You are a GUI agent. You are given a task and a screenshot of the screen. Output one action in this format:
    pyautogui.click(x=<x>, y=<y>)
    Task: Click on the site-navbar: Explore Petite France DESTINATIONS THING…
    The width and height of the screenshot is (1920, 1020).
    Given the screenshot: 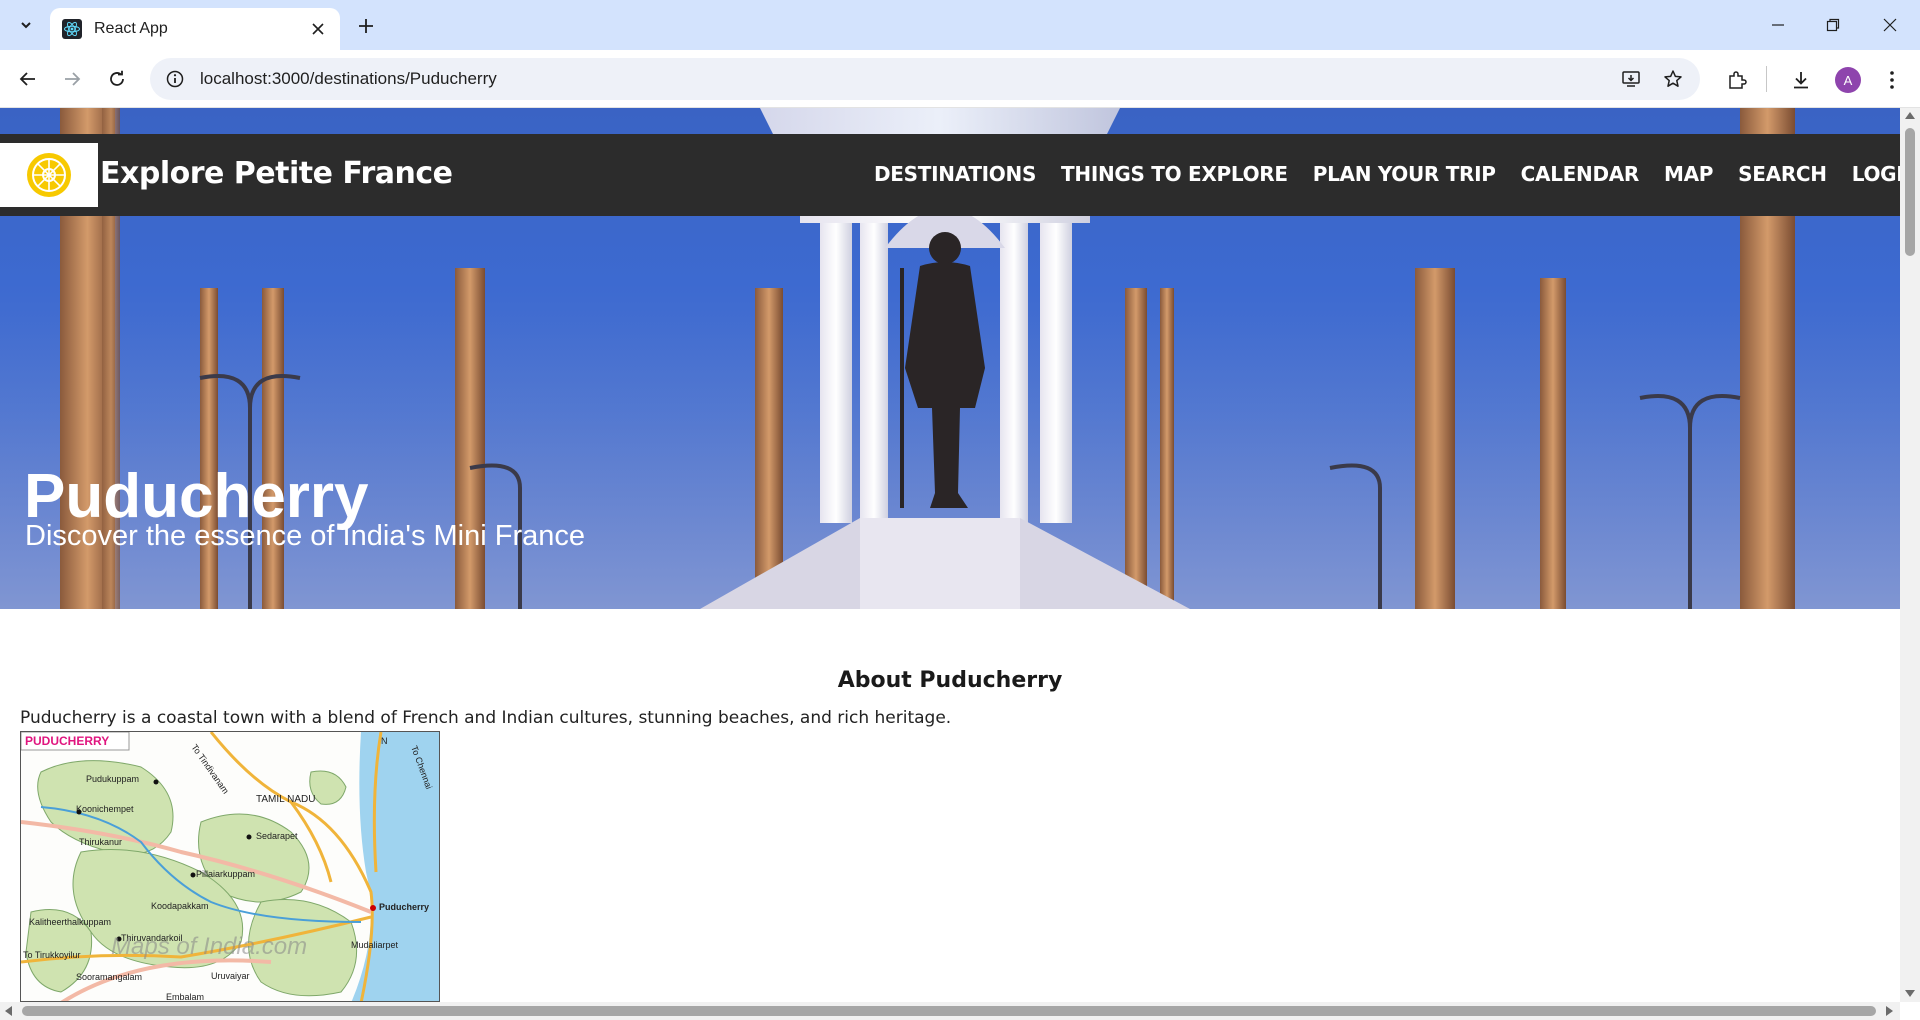 What is the action you would take?
    pyautogui.click(x=950, y=175)
    